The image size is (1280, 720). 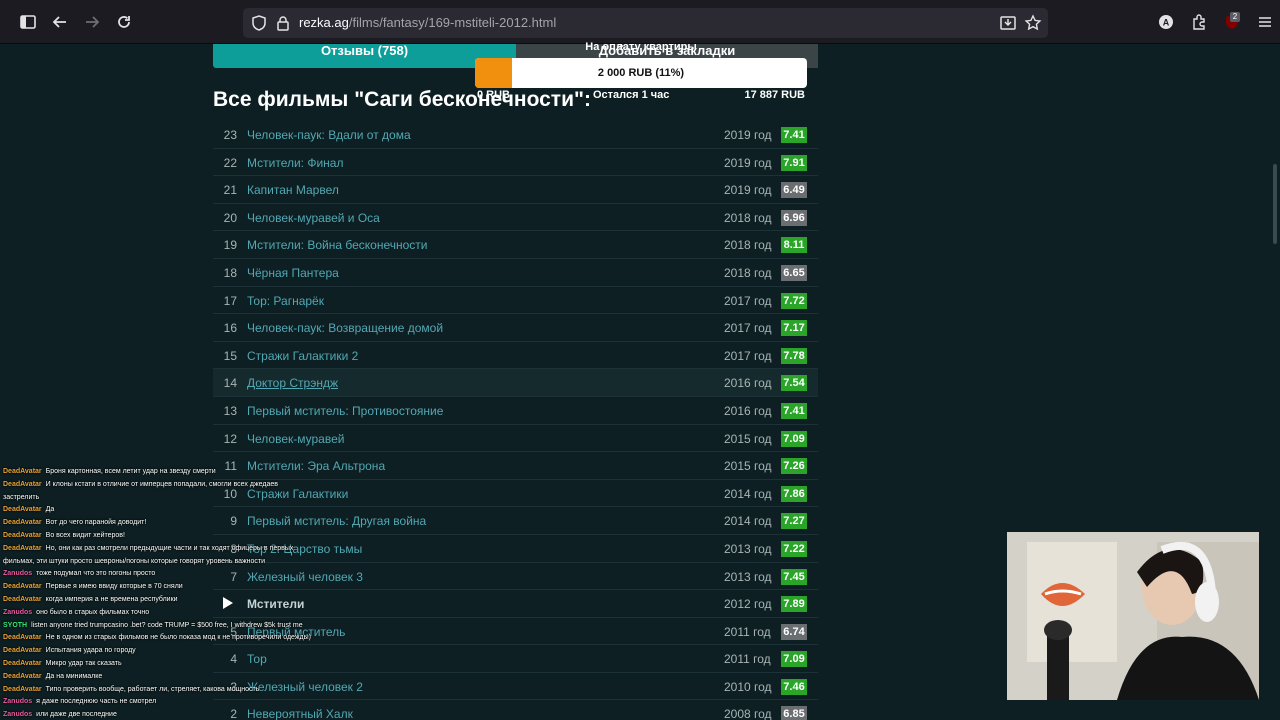 I want to click on film-year: 2018 год, so click(x=748, y=245).